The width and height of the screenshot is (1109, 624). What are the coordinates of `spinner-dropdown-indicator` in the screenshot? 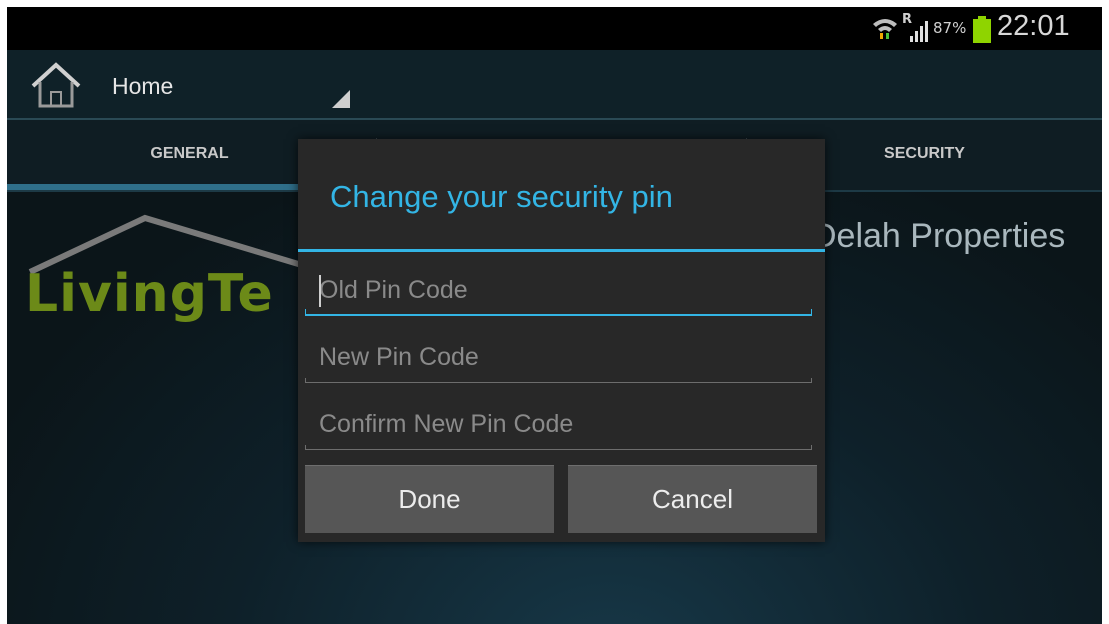 It's located at (341, 99).